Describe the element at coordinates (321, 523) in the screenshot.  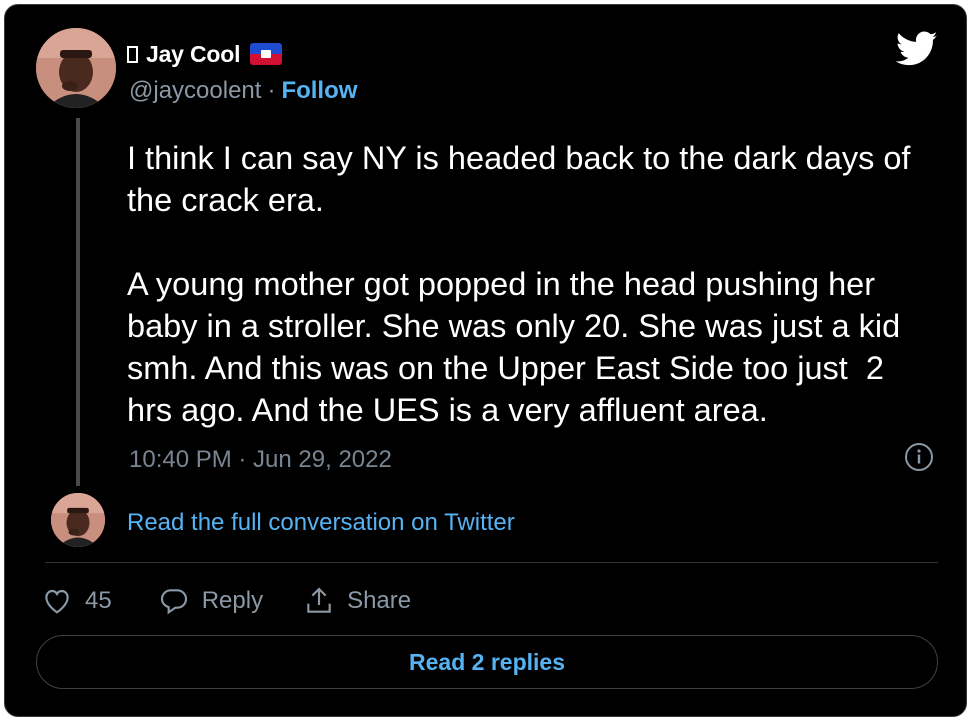
I see `read-full-conversation-link: Read the full conversation on Twitter` at that location.